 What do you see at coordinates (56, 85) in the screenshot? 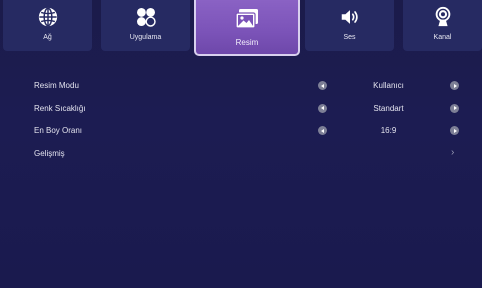
I see `setting-label: Resim Modu` at bounding box center [56, 85].